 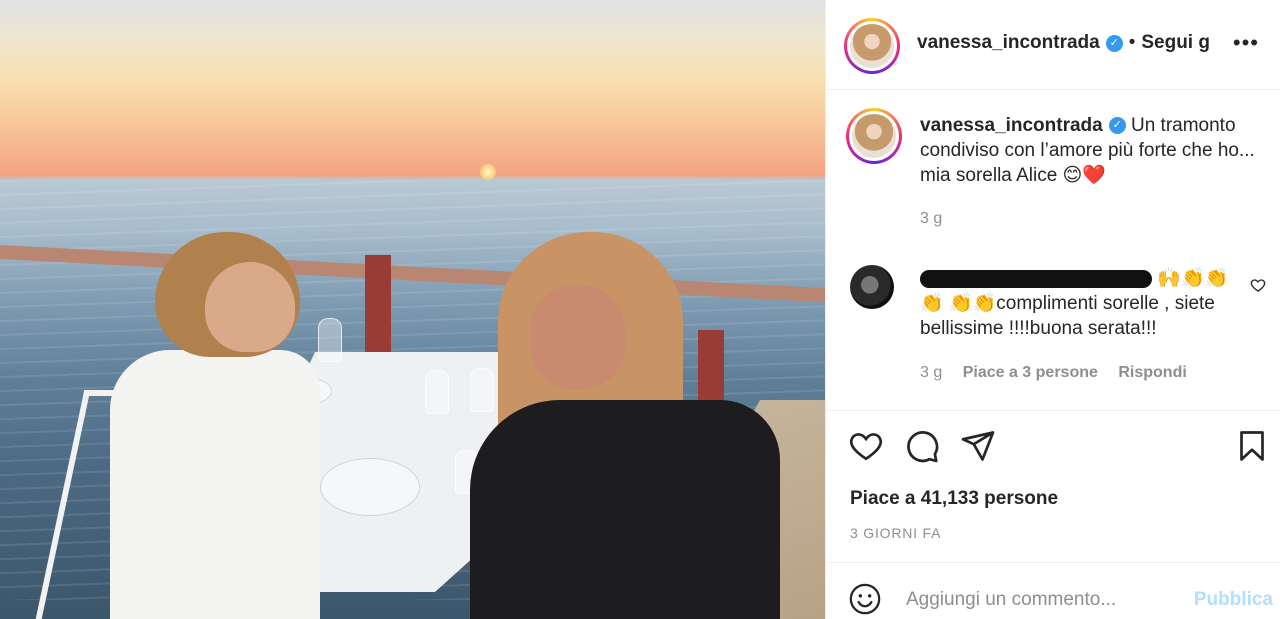 I want to click on plate, so click(x=370, y=487).